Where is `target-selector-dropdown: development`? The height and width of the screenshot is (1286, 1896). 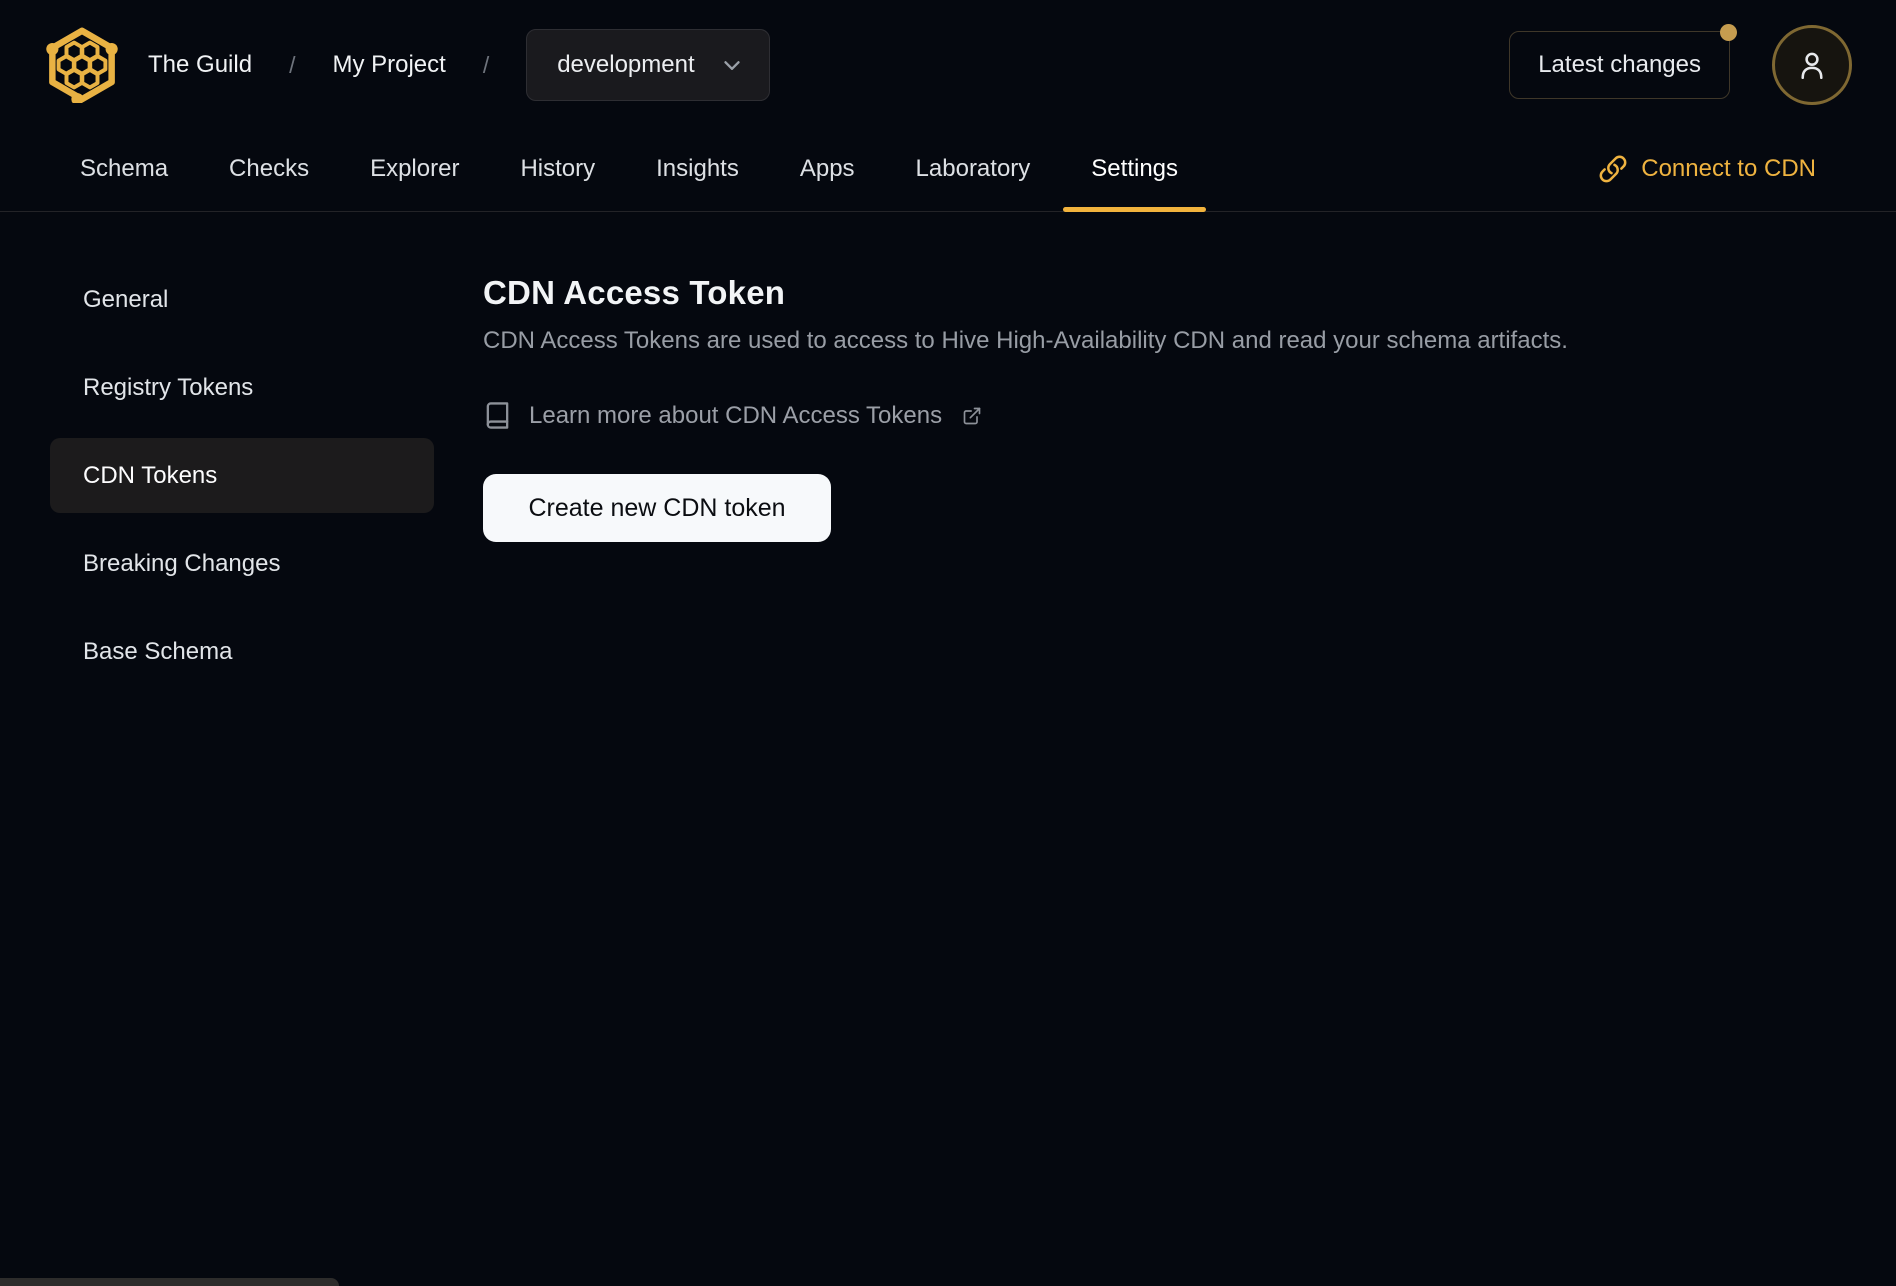
target-selector-dropdown: development is located at coordinates (648, 65).